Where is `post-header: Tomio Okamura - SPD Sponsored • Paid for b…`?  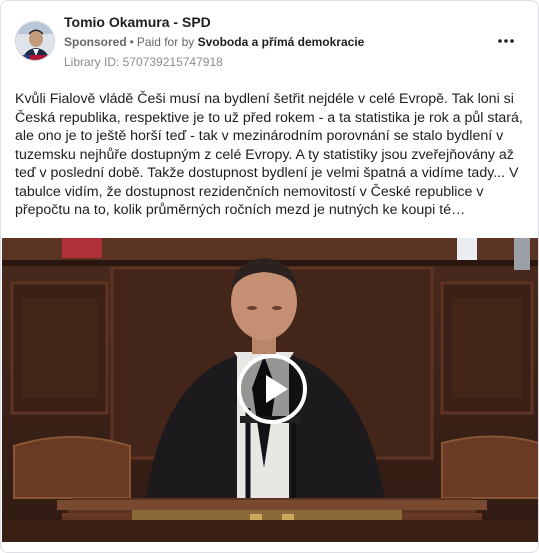 post-header: Tomio Okamura - SPD Sponsored • Paid for b… is located at coordinates (269, 38).